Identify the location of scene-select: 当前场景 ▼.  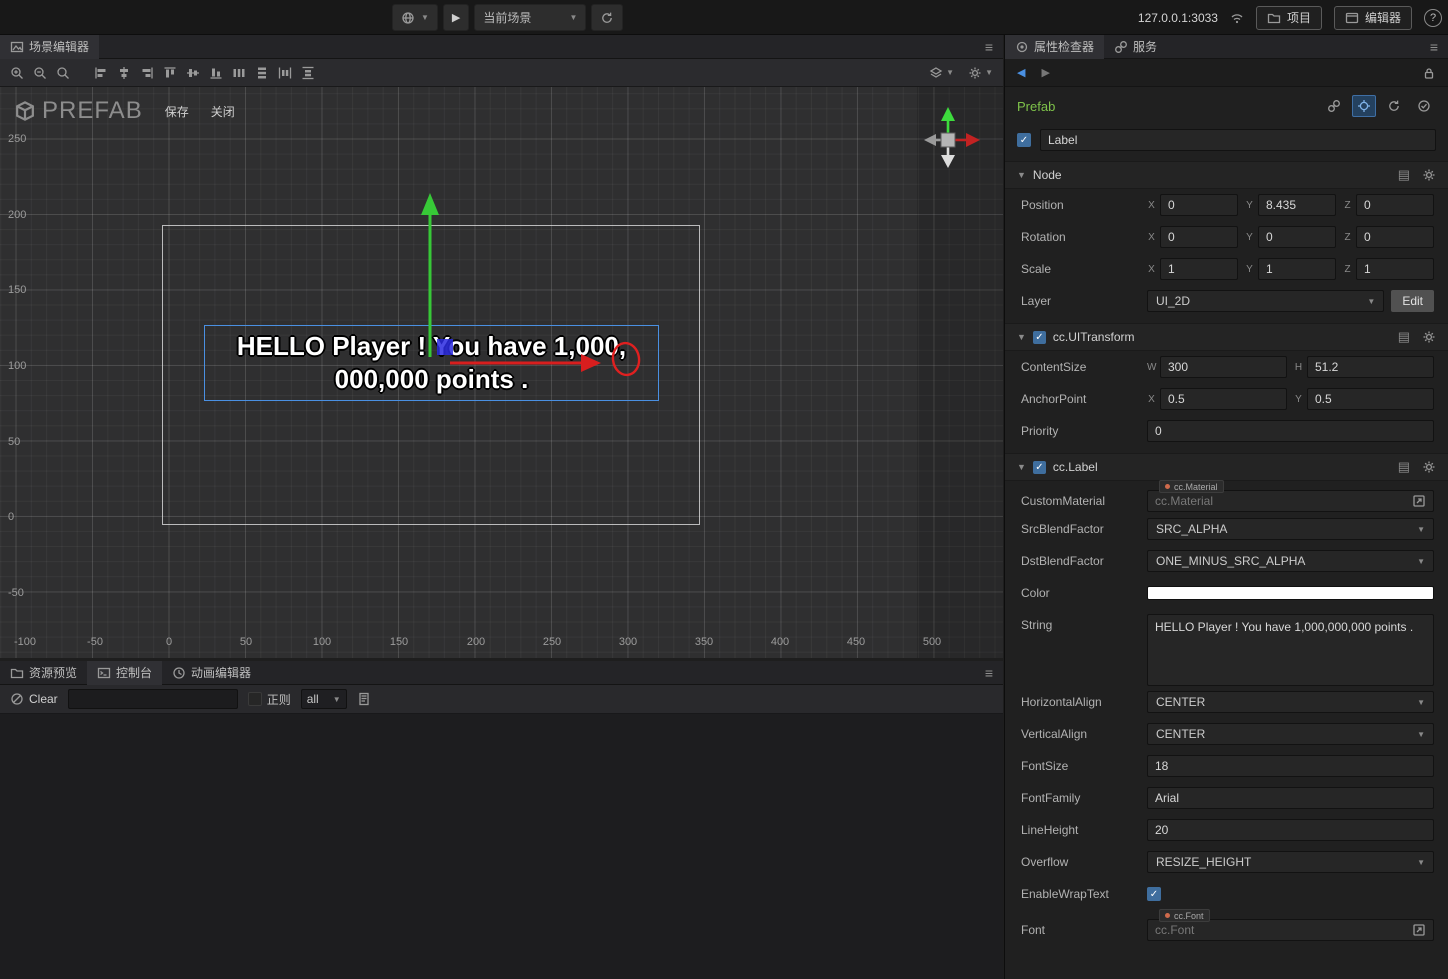
(530, 17).